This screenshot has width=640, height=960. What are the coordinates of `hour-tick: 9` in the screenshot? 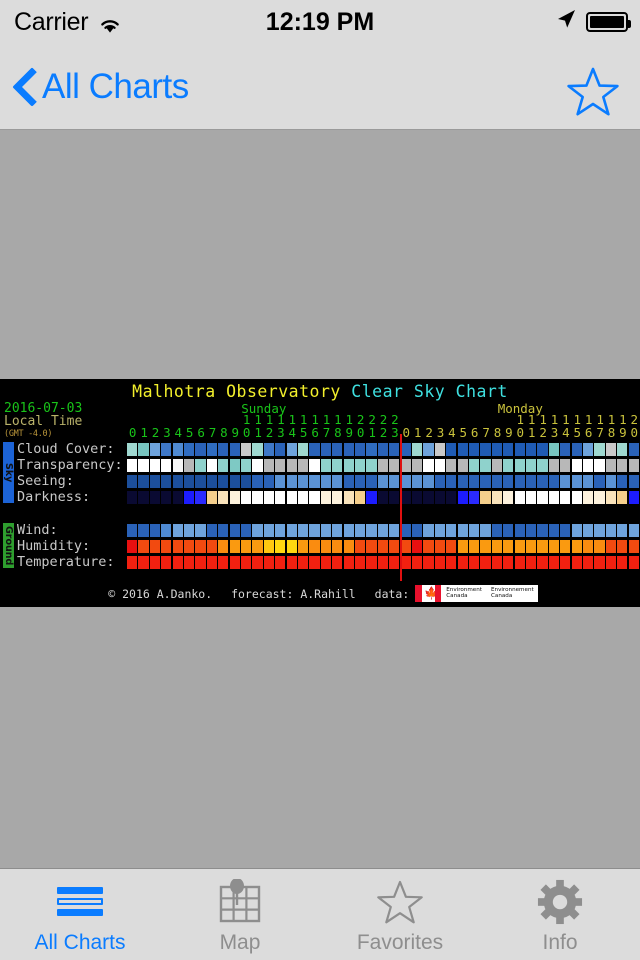 It's located at (235, 432).